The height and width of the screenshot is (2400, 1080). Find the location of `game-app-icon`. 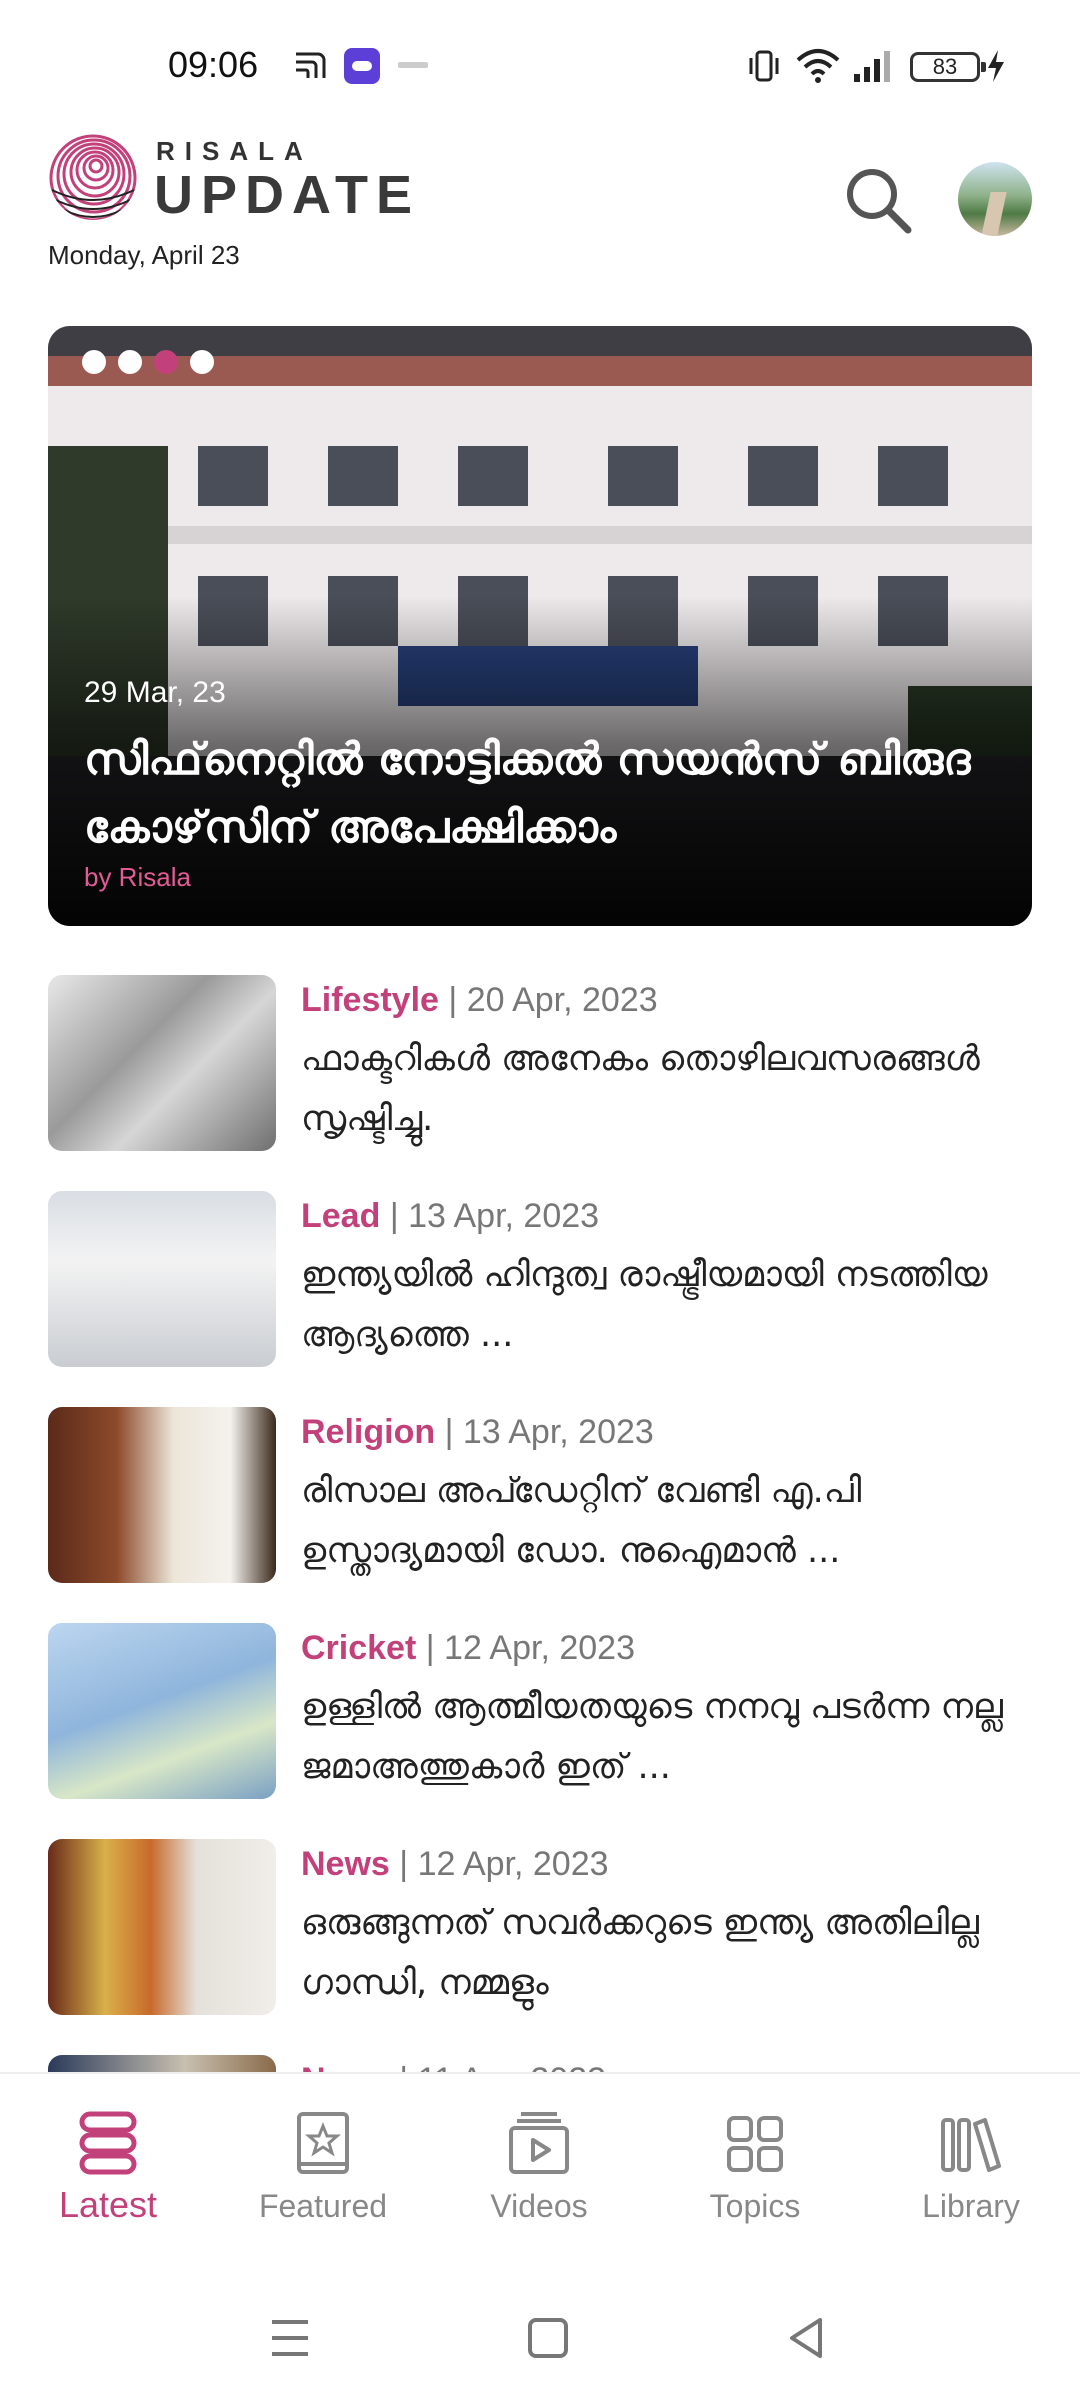

game-app-icon is located at coordinates (362, 66).